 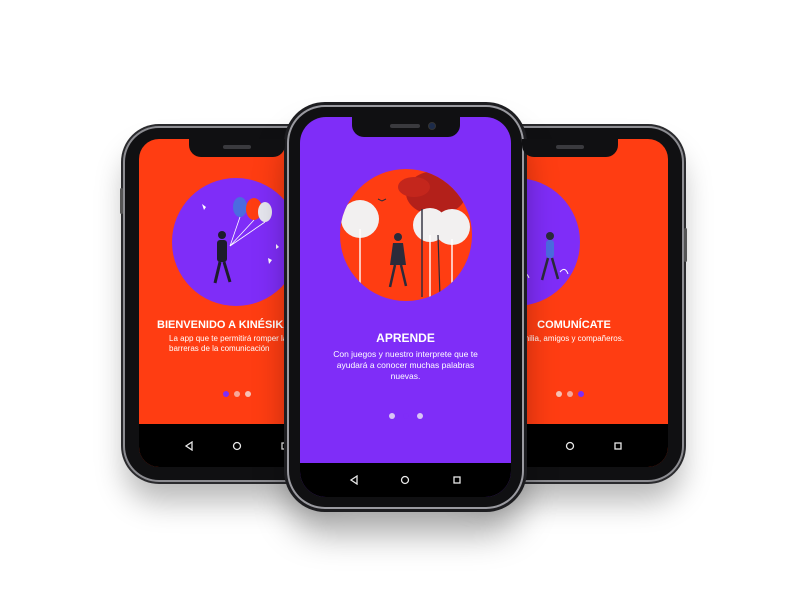 I want to click on front-camera, so click(x=431, y=126).